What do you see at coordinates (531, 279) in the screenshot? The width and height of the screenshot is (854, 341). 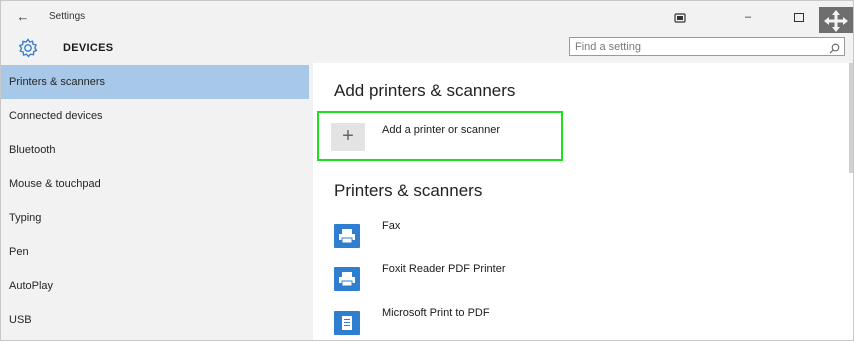 I see `printer-item-foxit: Foxit Reader PDF Printer` at bounding box center [531, 279].